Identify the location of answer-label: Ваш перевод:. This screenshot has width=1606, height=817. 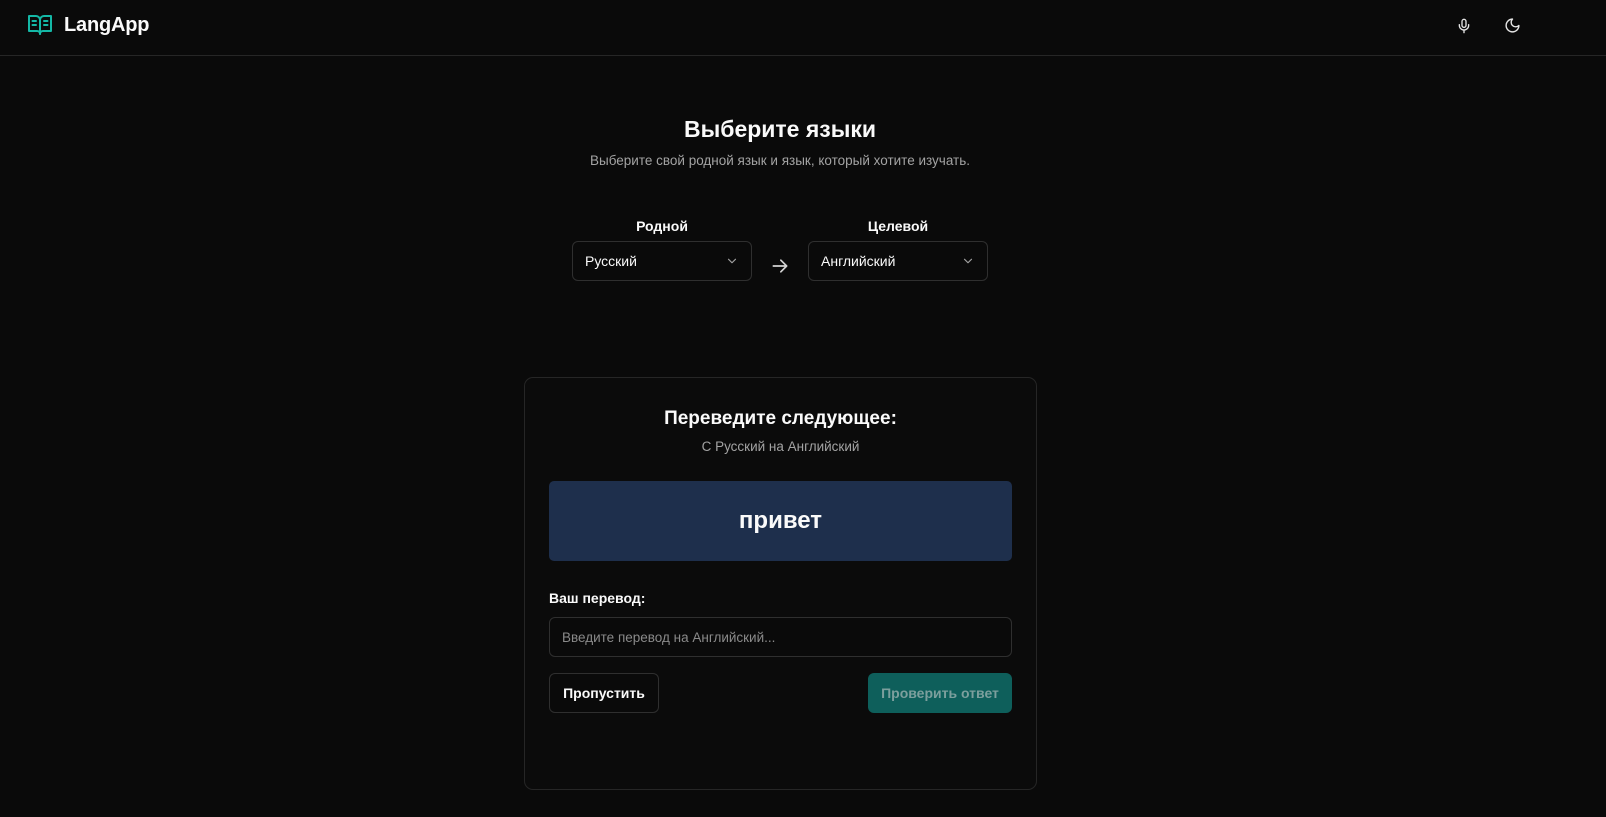
(597, 598).